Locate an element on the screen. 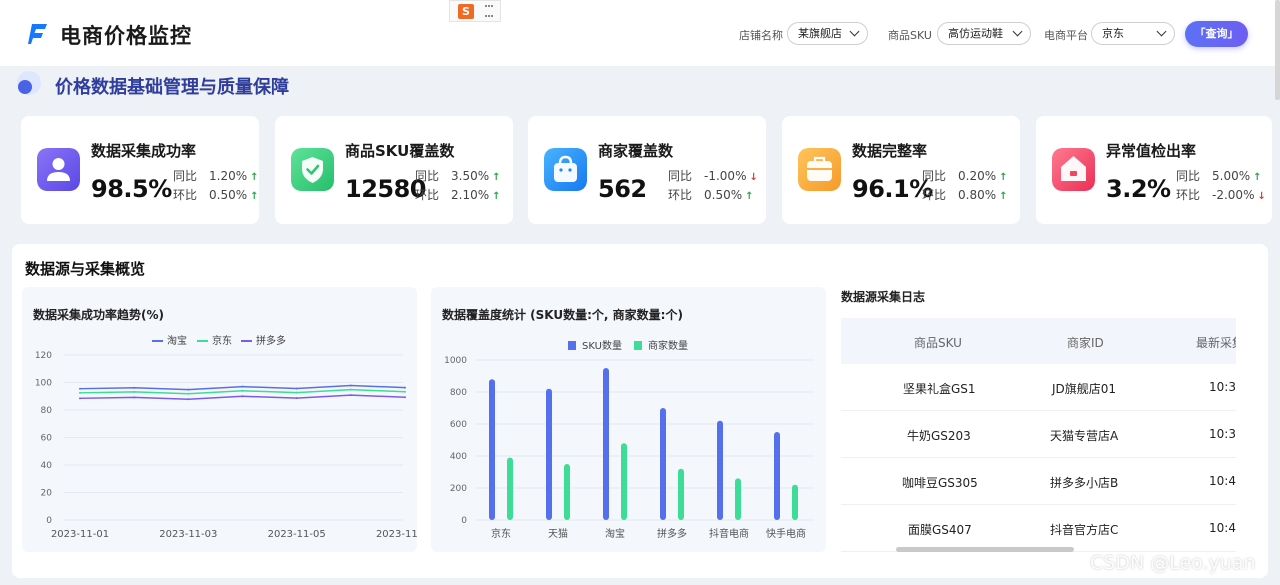 This screenshot has height=585, width=1280. platform-label: 电商平台 is located at coordinates (1066, 35).